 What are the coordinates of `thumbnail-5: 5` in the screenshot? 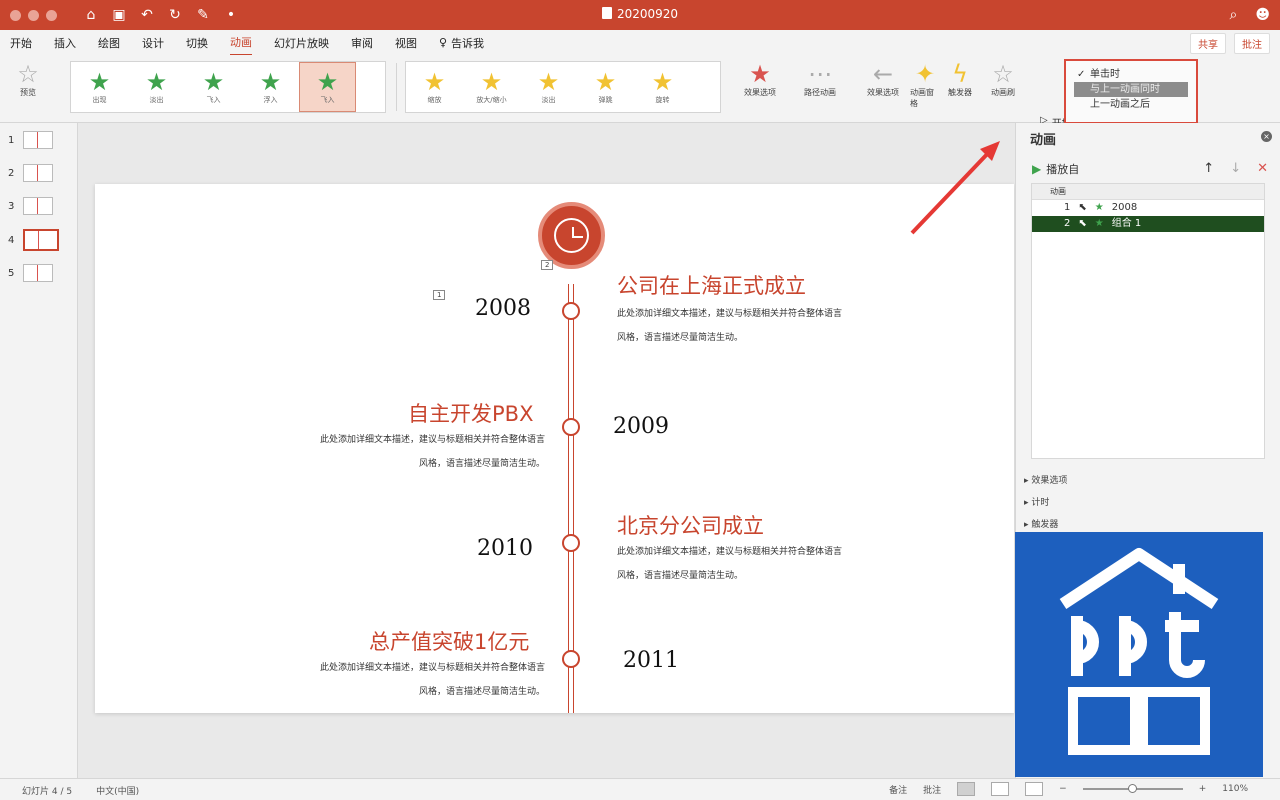 It's located at (31, 273).